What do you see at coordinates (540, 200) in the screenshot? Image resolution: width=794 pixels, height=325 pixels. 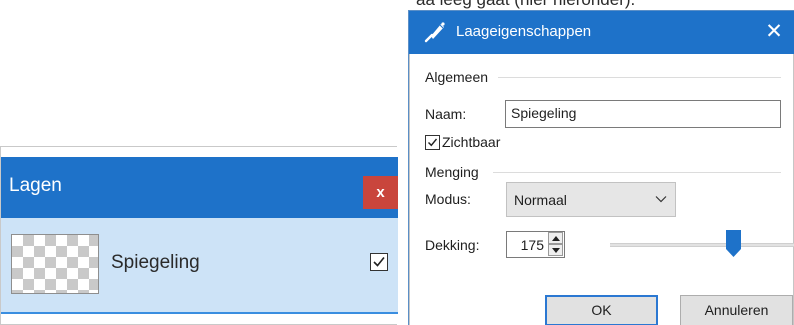 I see `blend-mode-value: Normaal` at bounding box center [540, 200].